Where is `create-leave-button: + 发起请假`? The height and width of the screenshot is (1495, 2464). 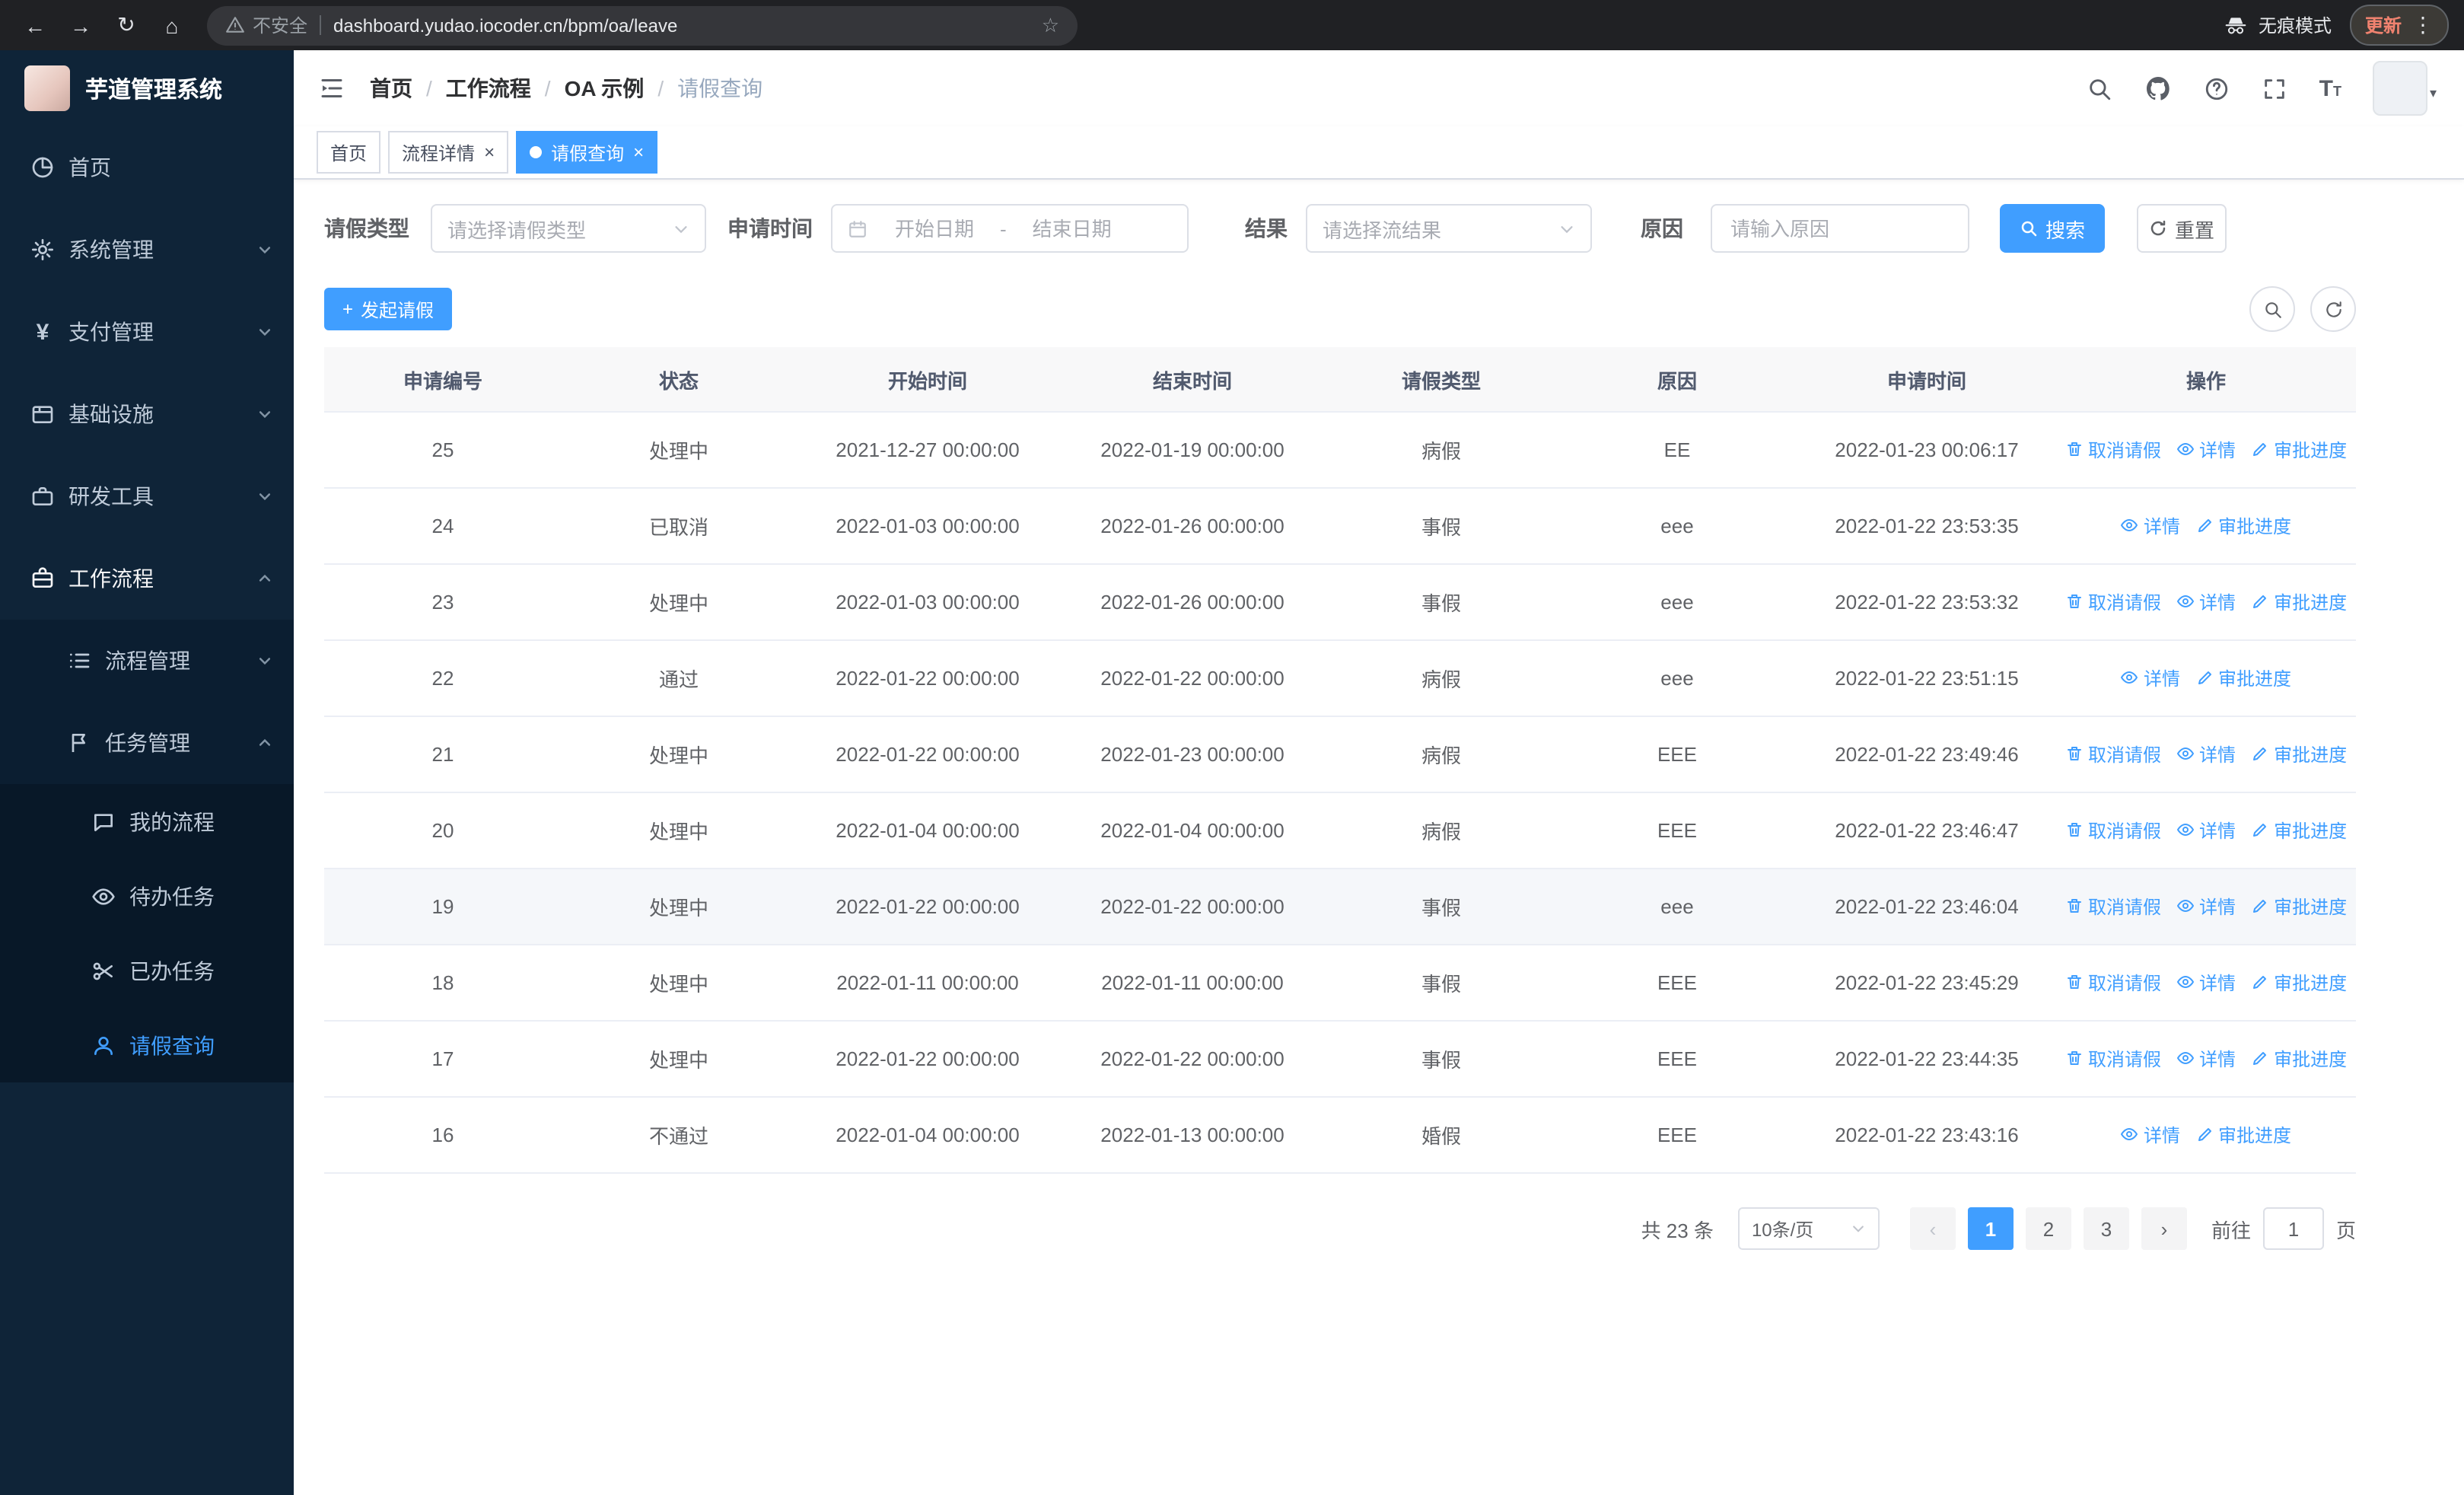
create-leave-button: + 发起请假 is located at coordinates (388, 309).